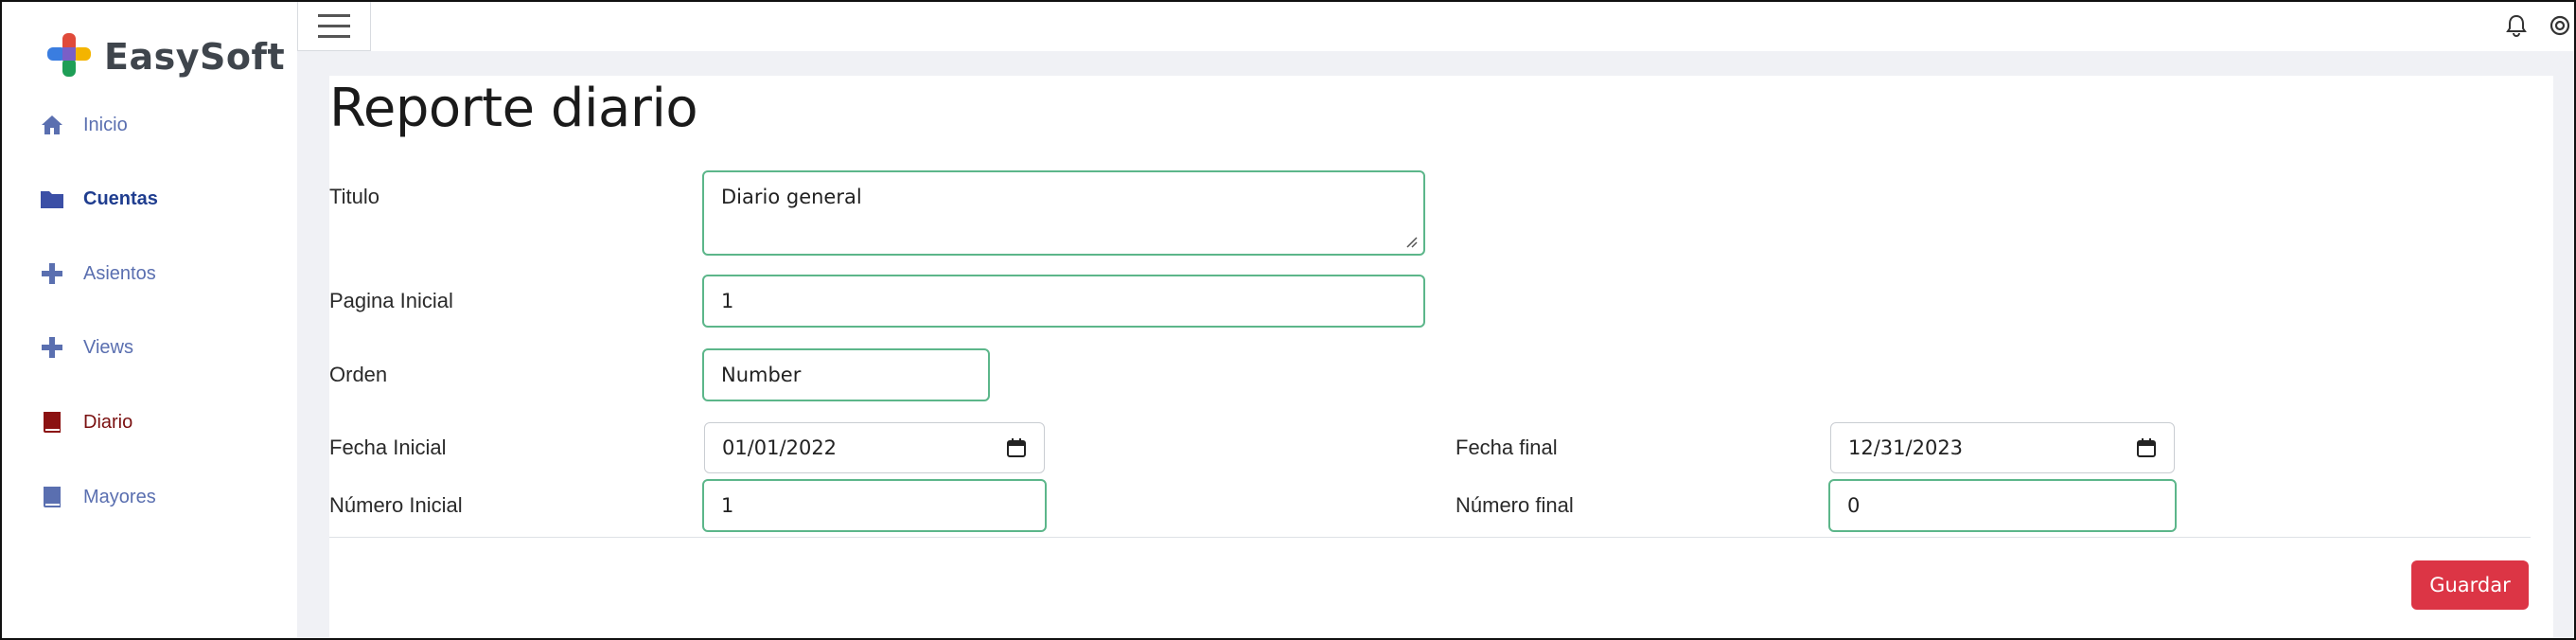 This screenshot has width=2576, height=640. What do you see at coordinates (391, 300) in the screenshot?
I see `pagina-inicial-label: Pagina Inicial` at bounding box center [391, 300].